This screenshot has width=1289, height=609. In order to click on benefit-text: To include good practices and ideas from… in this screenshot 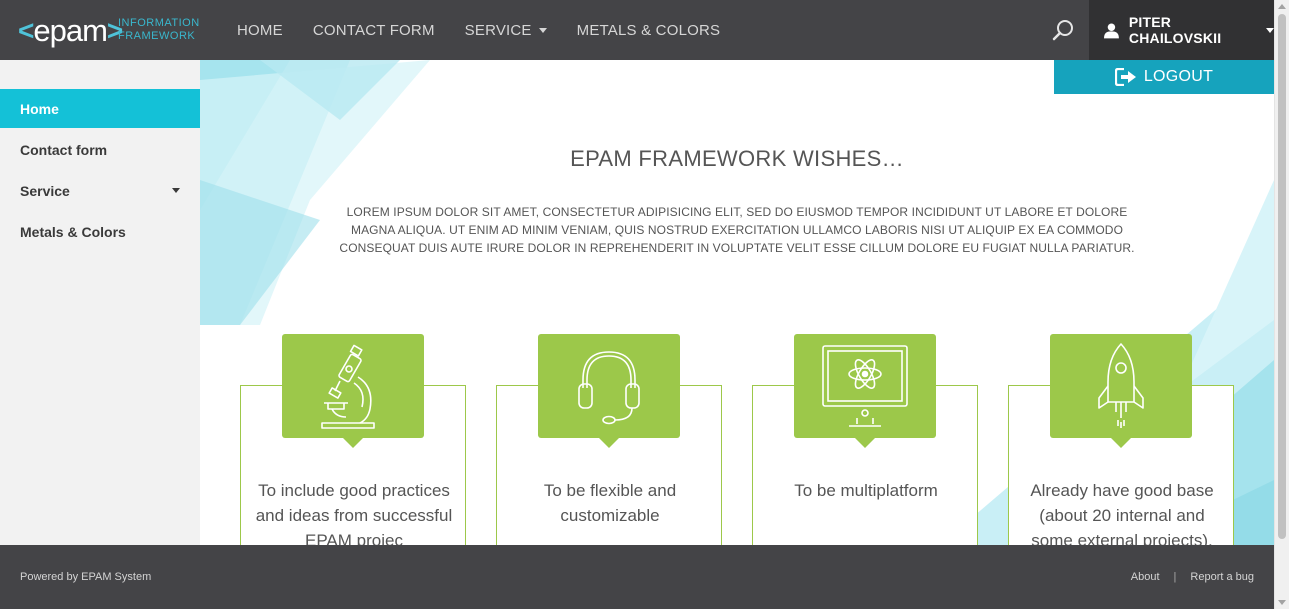, I will do `click(354, 513)`.